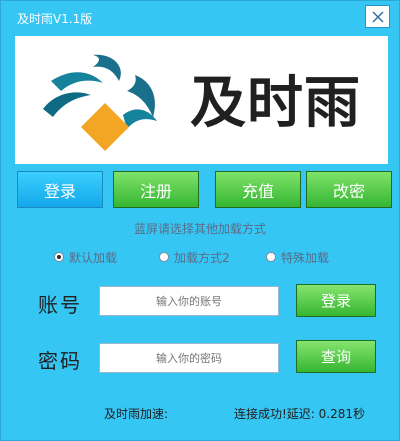 This screenshot has height=441, width=400. What do you see at coordinates (60, 189) in the screenshot?
I see `tab-login: 登录` at bounding box center [60, 189].